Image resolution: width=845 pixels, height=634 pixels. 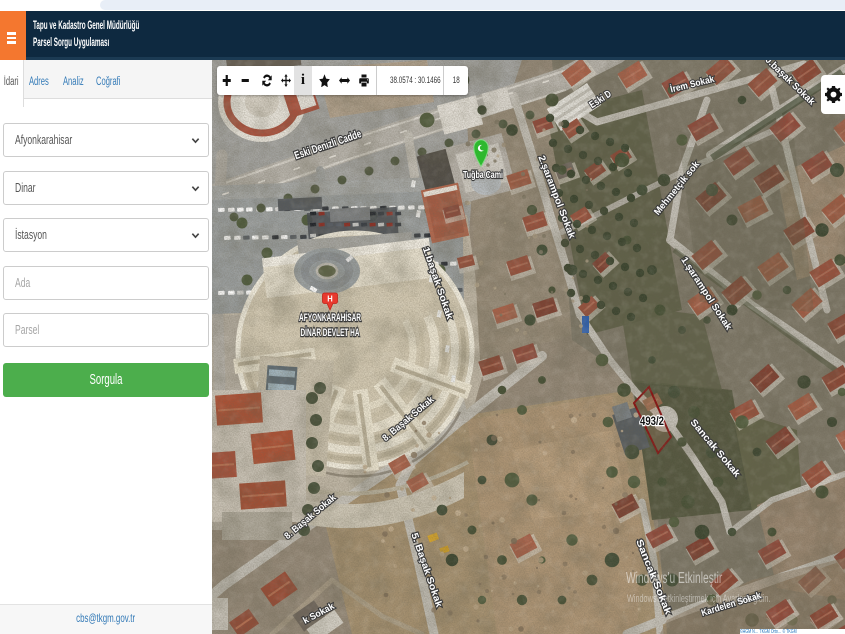 What do you see at coordinates (330, 317) in the screenshot?
I see `svg-text: AFYONKARAHİSAR` at bounding box center [330, 317].